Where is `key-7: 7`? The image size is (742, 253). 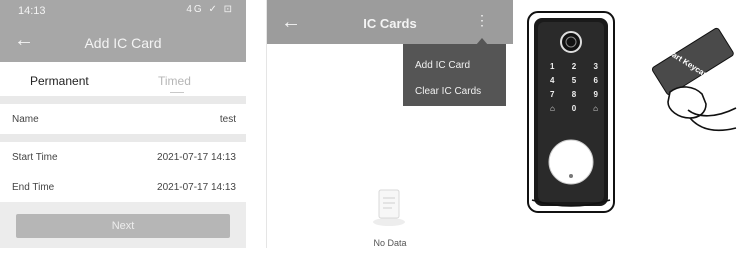
key-7: 7 is located at coordinates (552, 94).